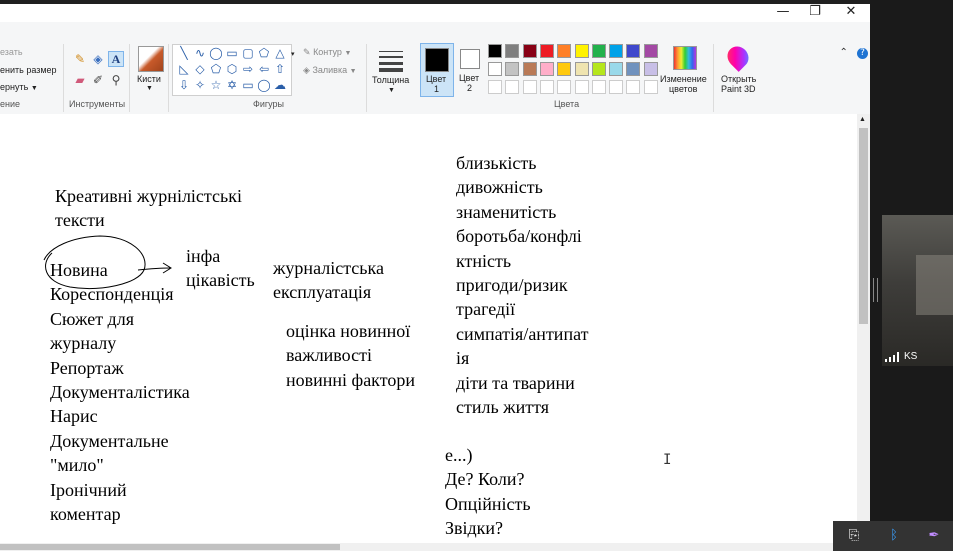 The width and height of the screenshot is (953, 551). Describe the element at coordinates (14, 87) in the screenshot. I see `rotate-label: ернуть` at that location.